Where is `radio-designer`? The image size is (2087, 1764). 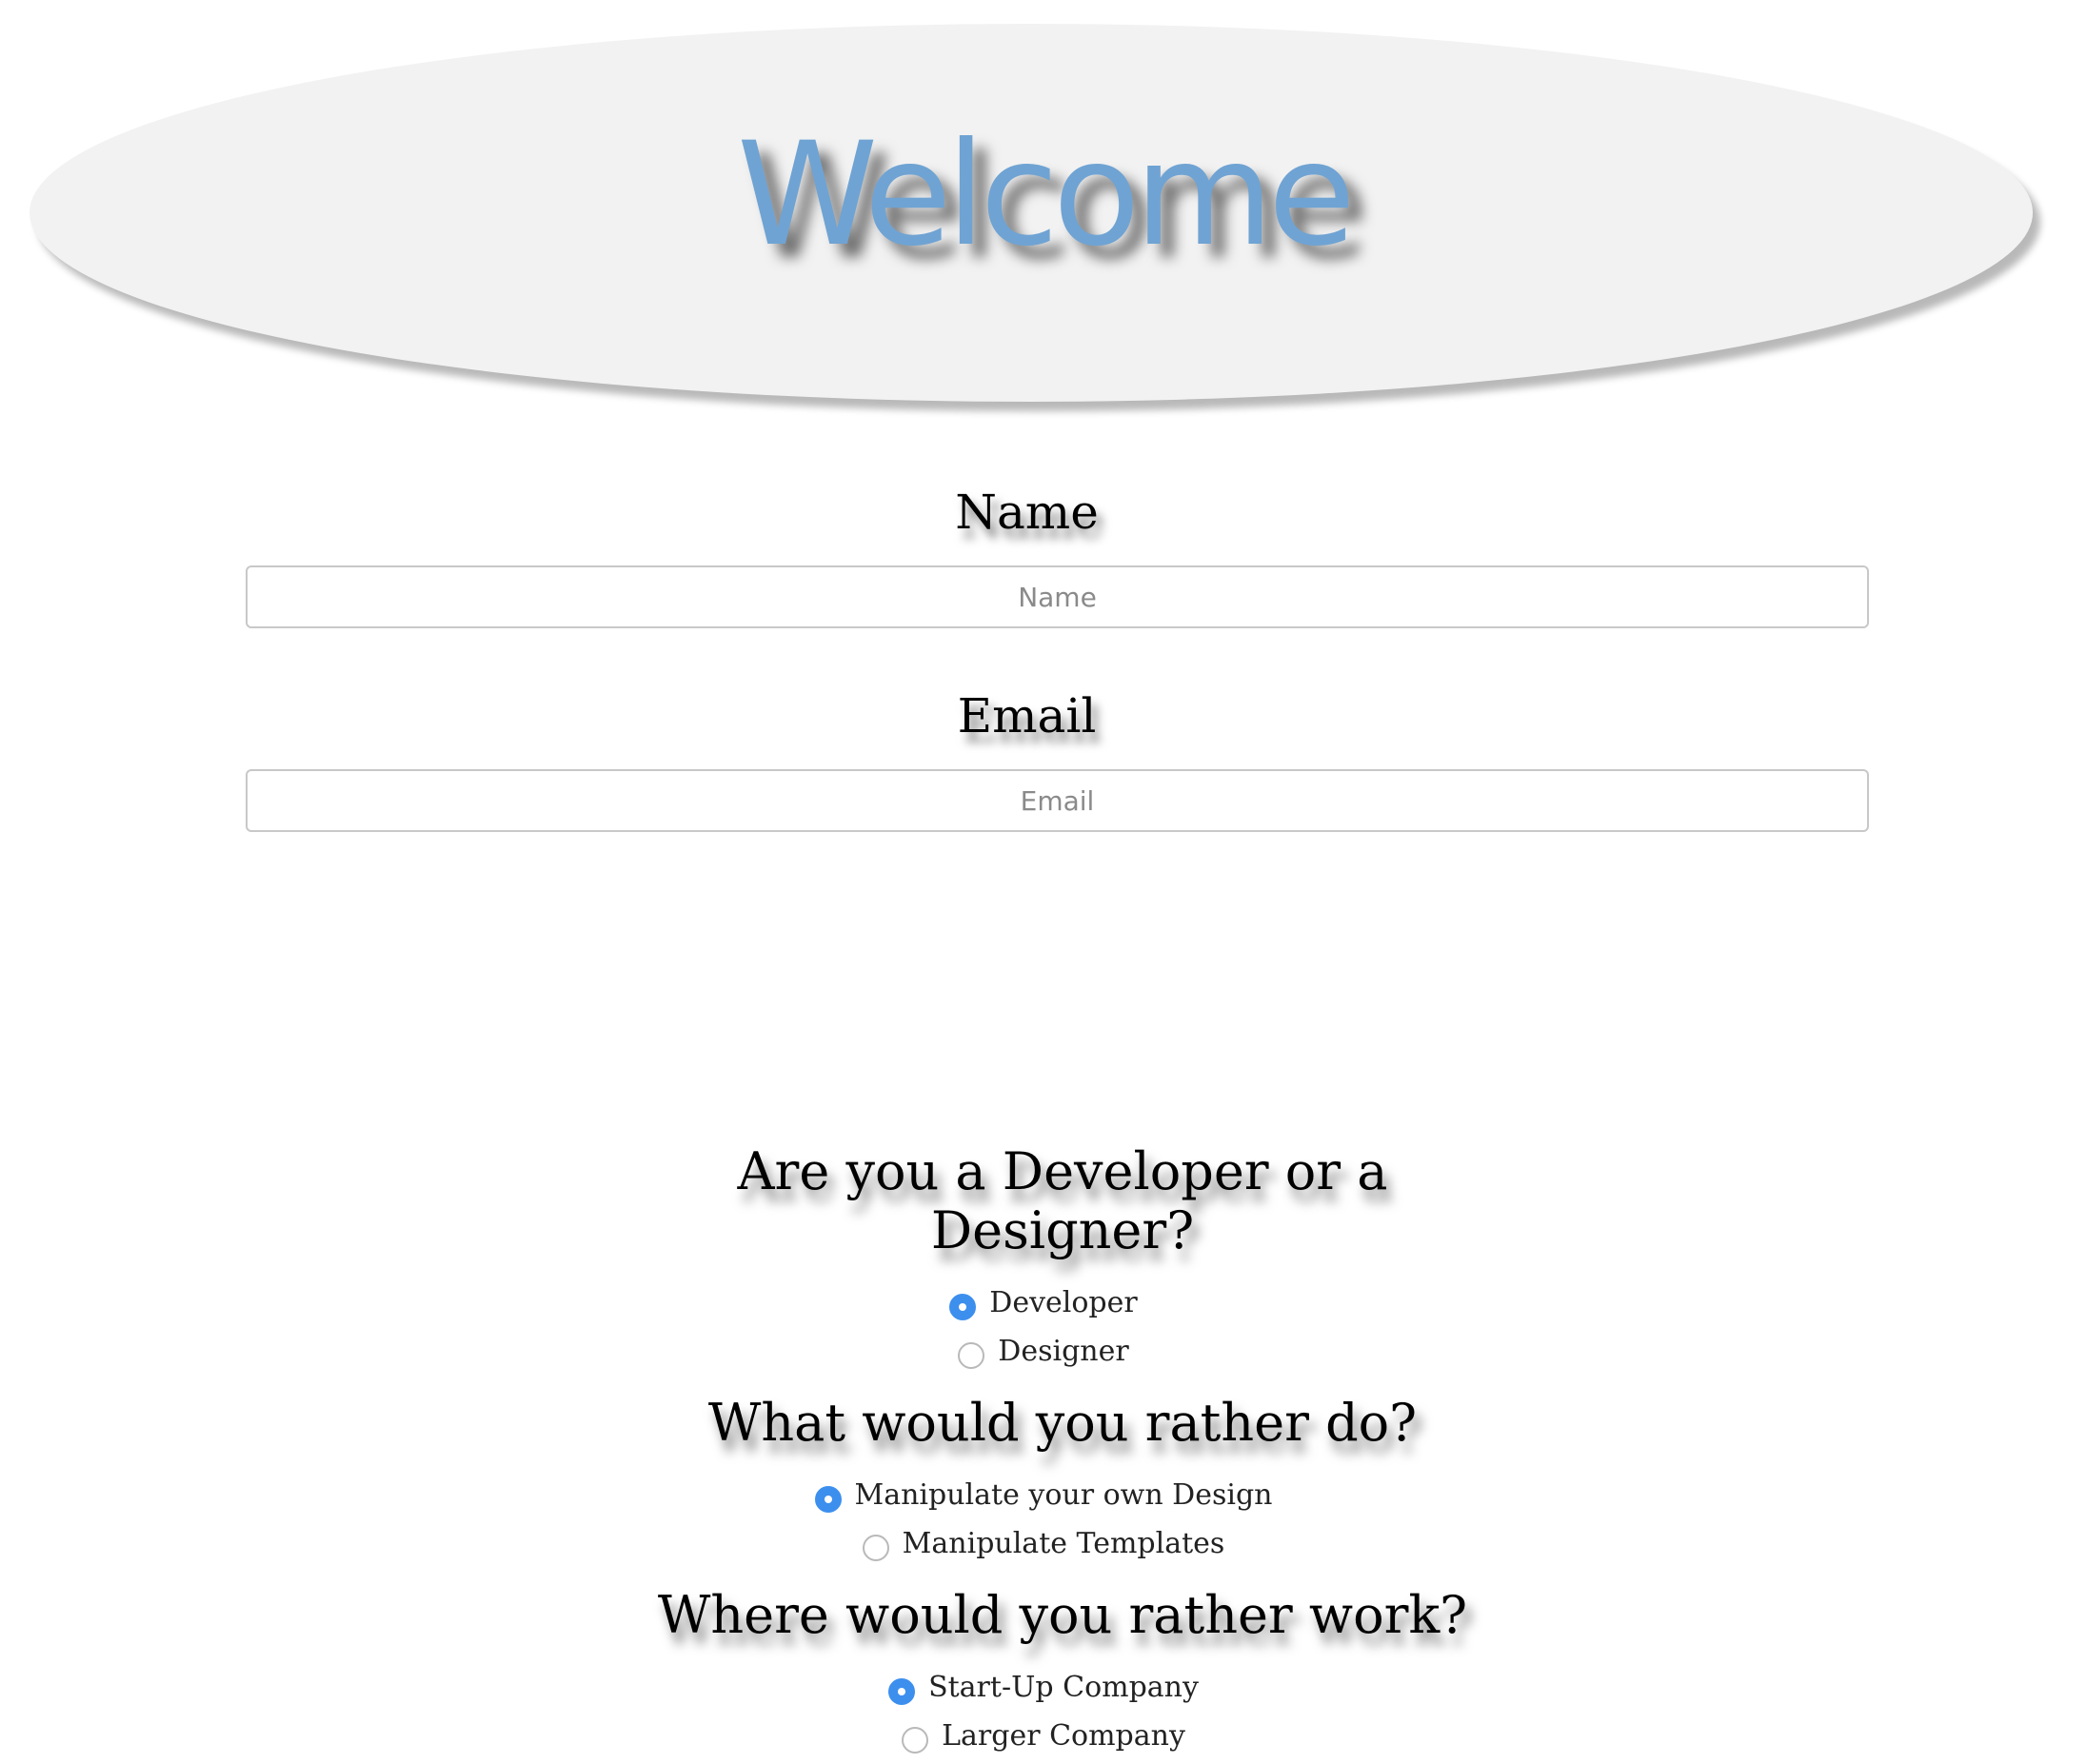 radio-designer is located at coordinates (971, 1355).